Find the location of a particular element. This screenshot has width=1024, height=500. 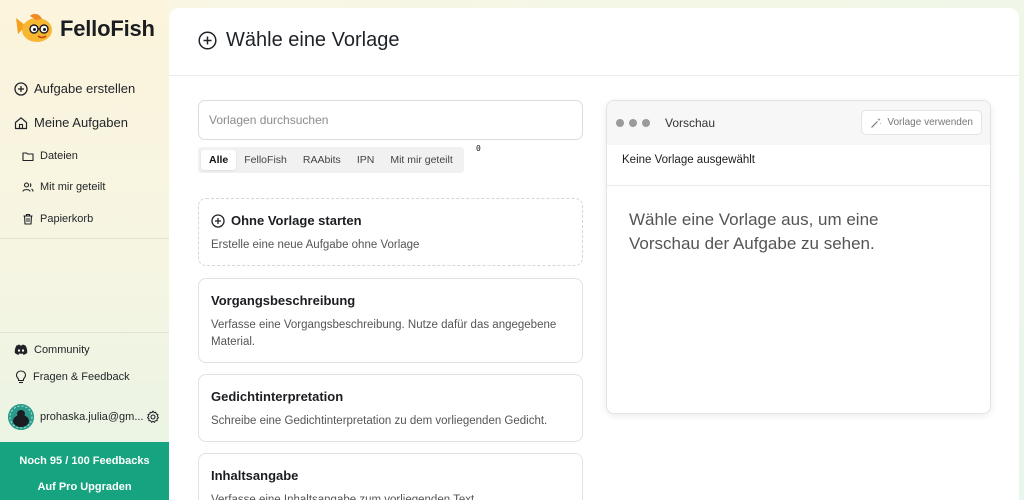

gear-icon is located at coordinates (153, 417).